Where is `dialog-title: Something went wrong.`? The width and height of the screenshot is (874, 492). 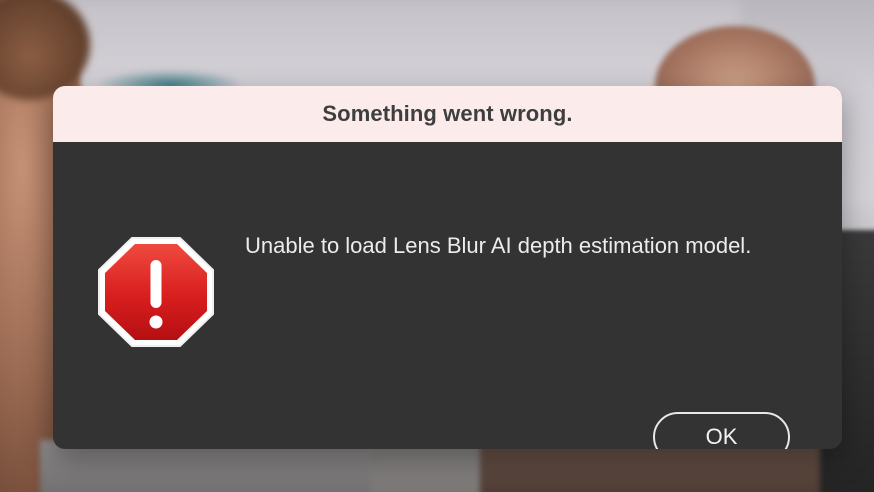
dialog-title: Something went wrong. is located at coordinates (447, 113).